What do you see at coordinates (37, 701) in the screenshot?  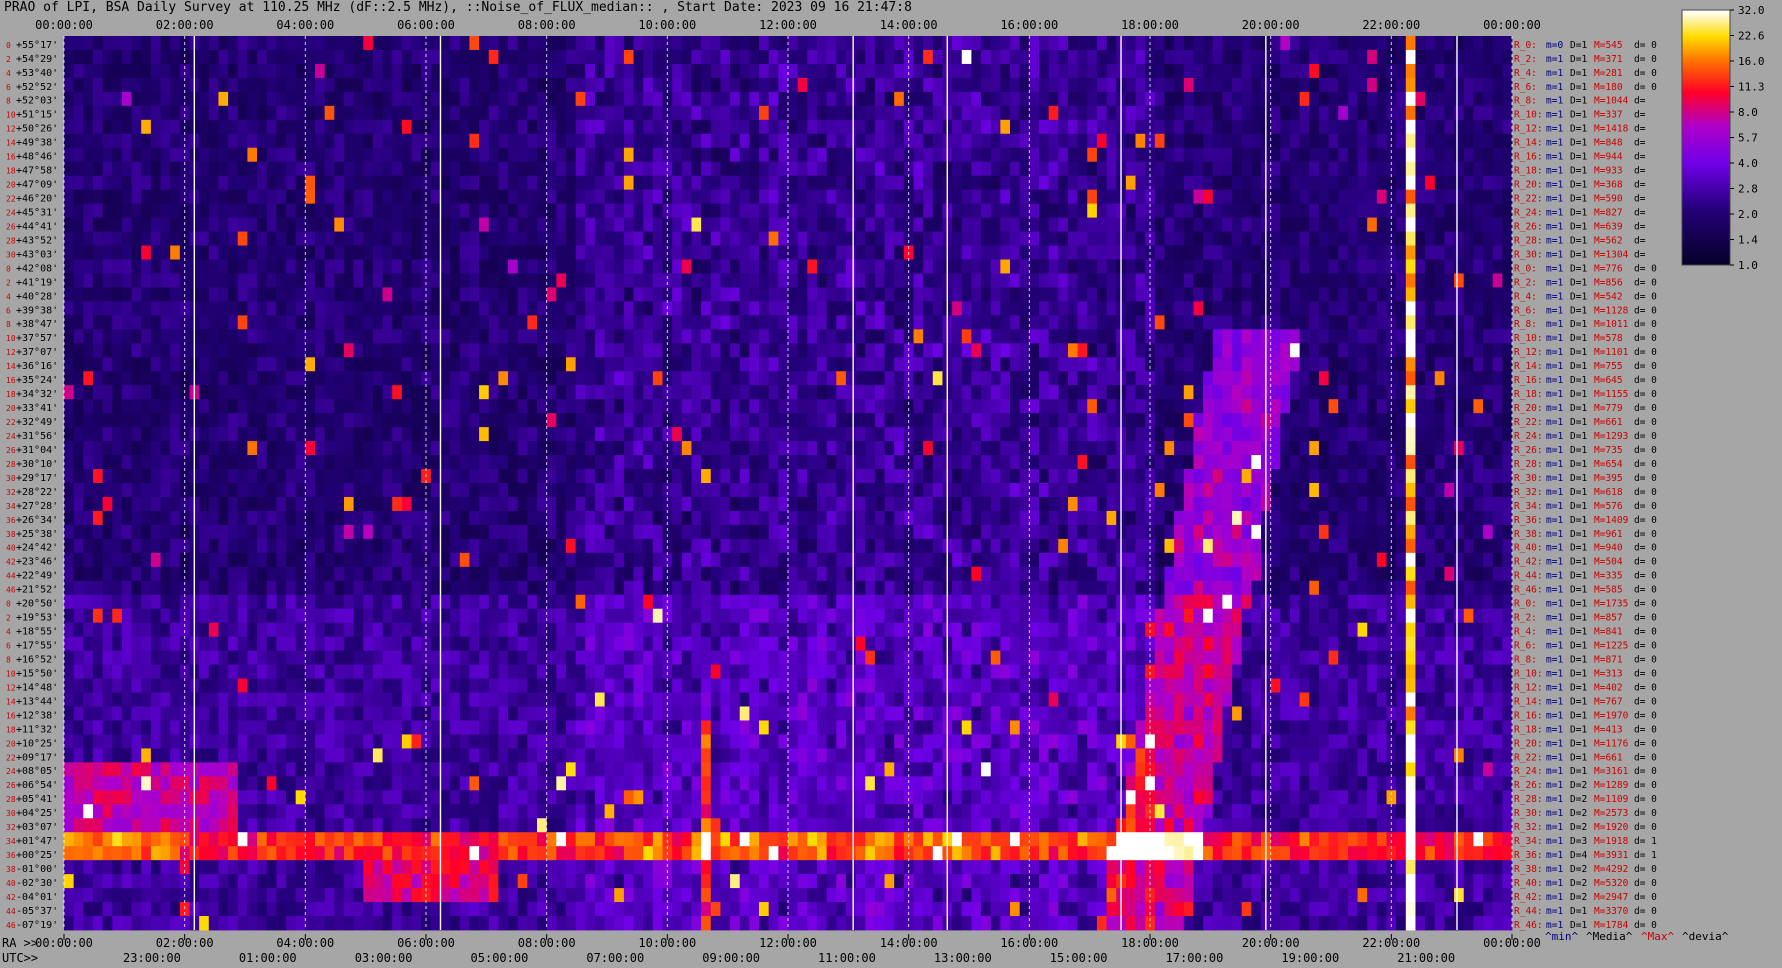 I see `declination-label: +13°44'` at bounding box center [37, 701].